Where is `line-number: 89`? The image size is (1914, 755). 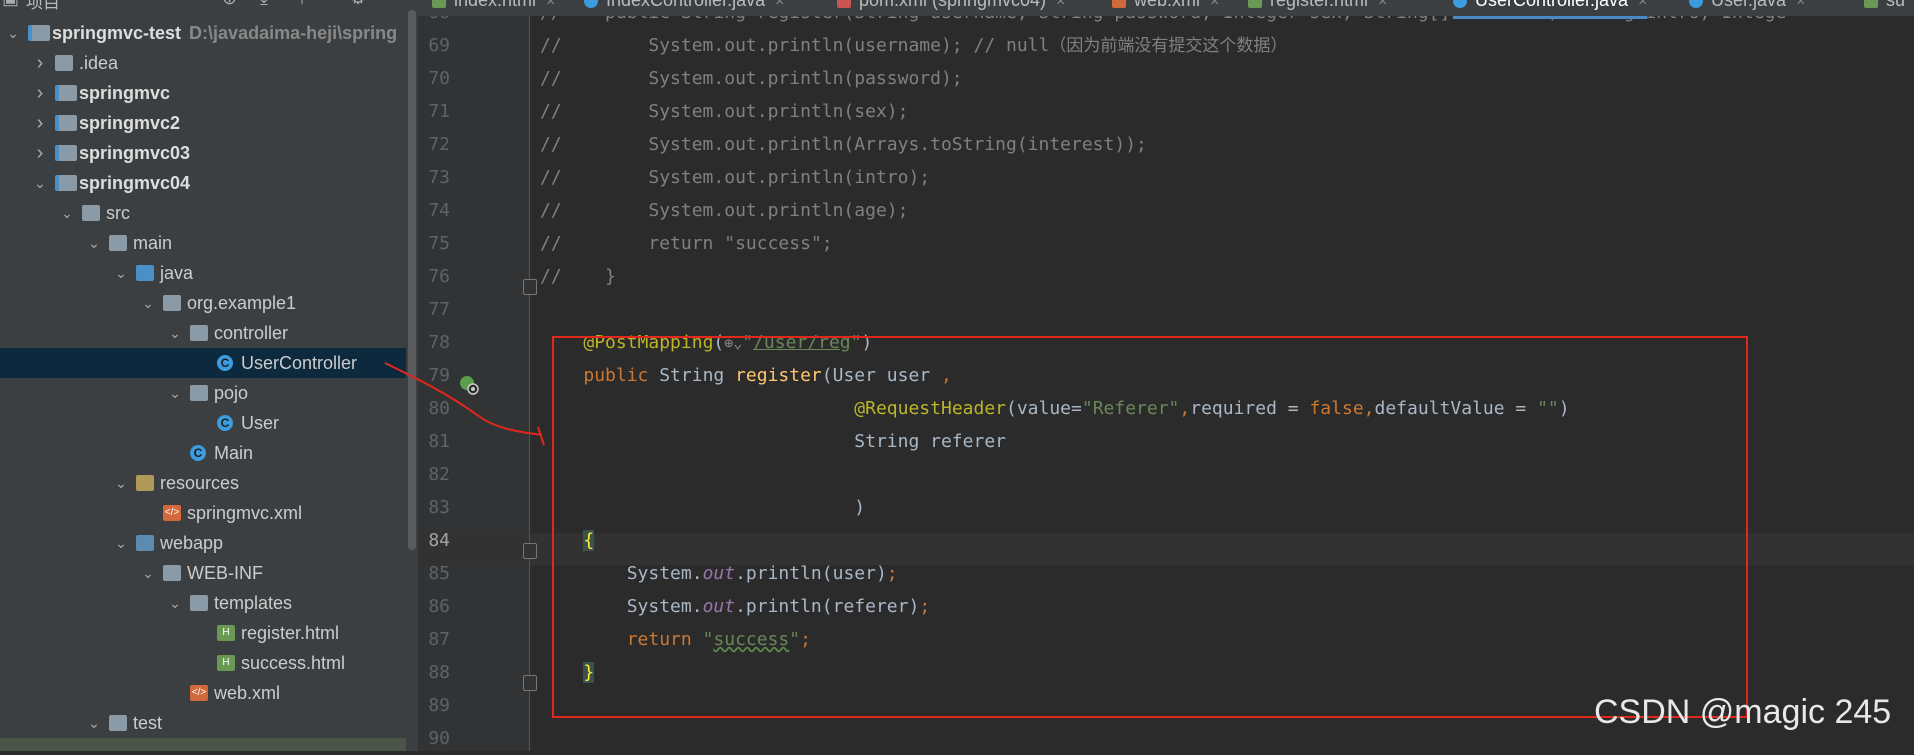 line-number: 89 is located at coordinates (439, 705).